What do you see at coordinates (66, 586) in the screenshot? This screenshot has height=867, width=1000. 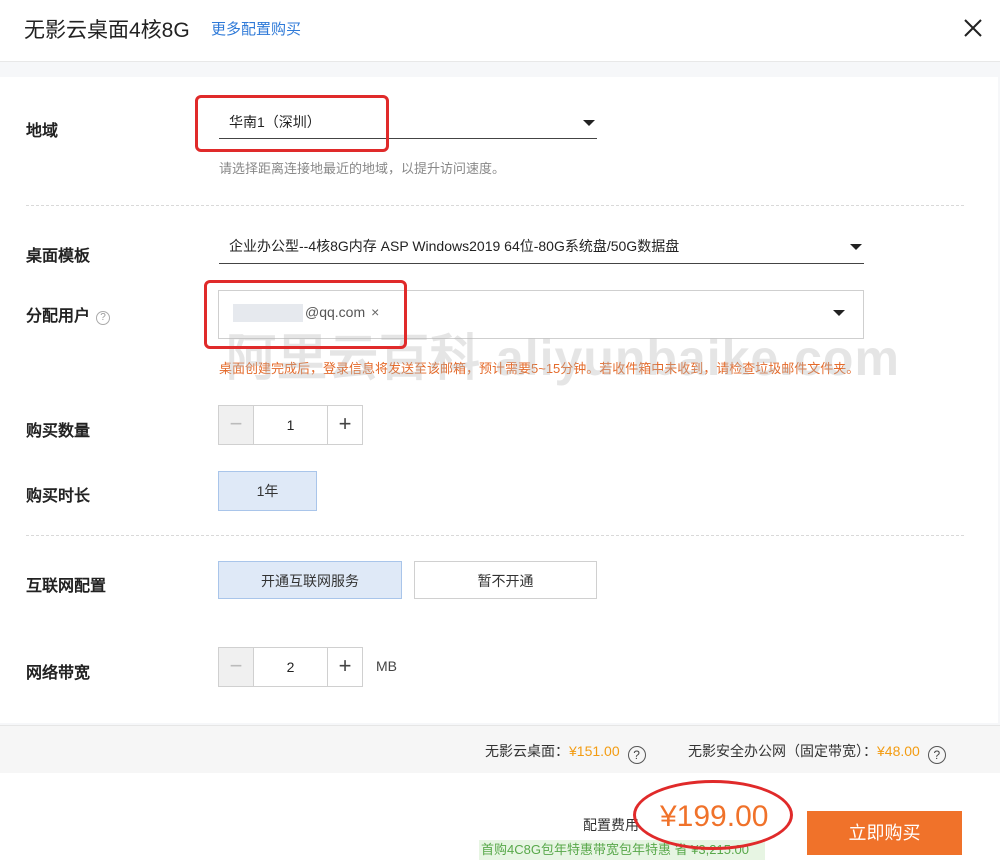 I see `internet-label: 互联网配置` at bounding box center [66, 586].